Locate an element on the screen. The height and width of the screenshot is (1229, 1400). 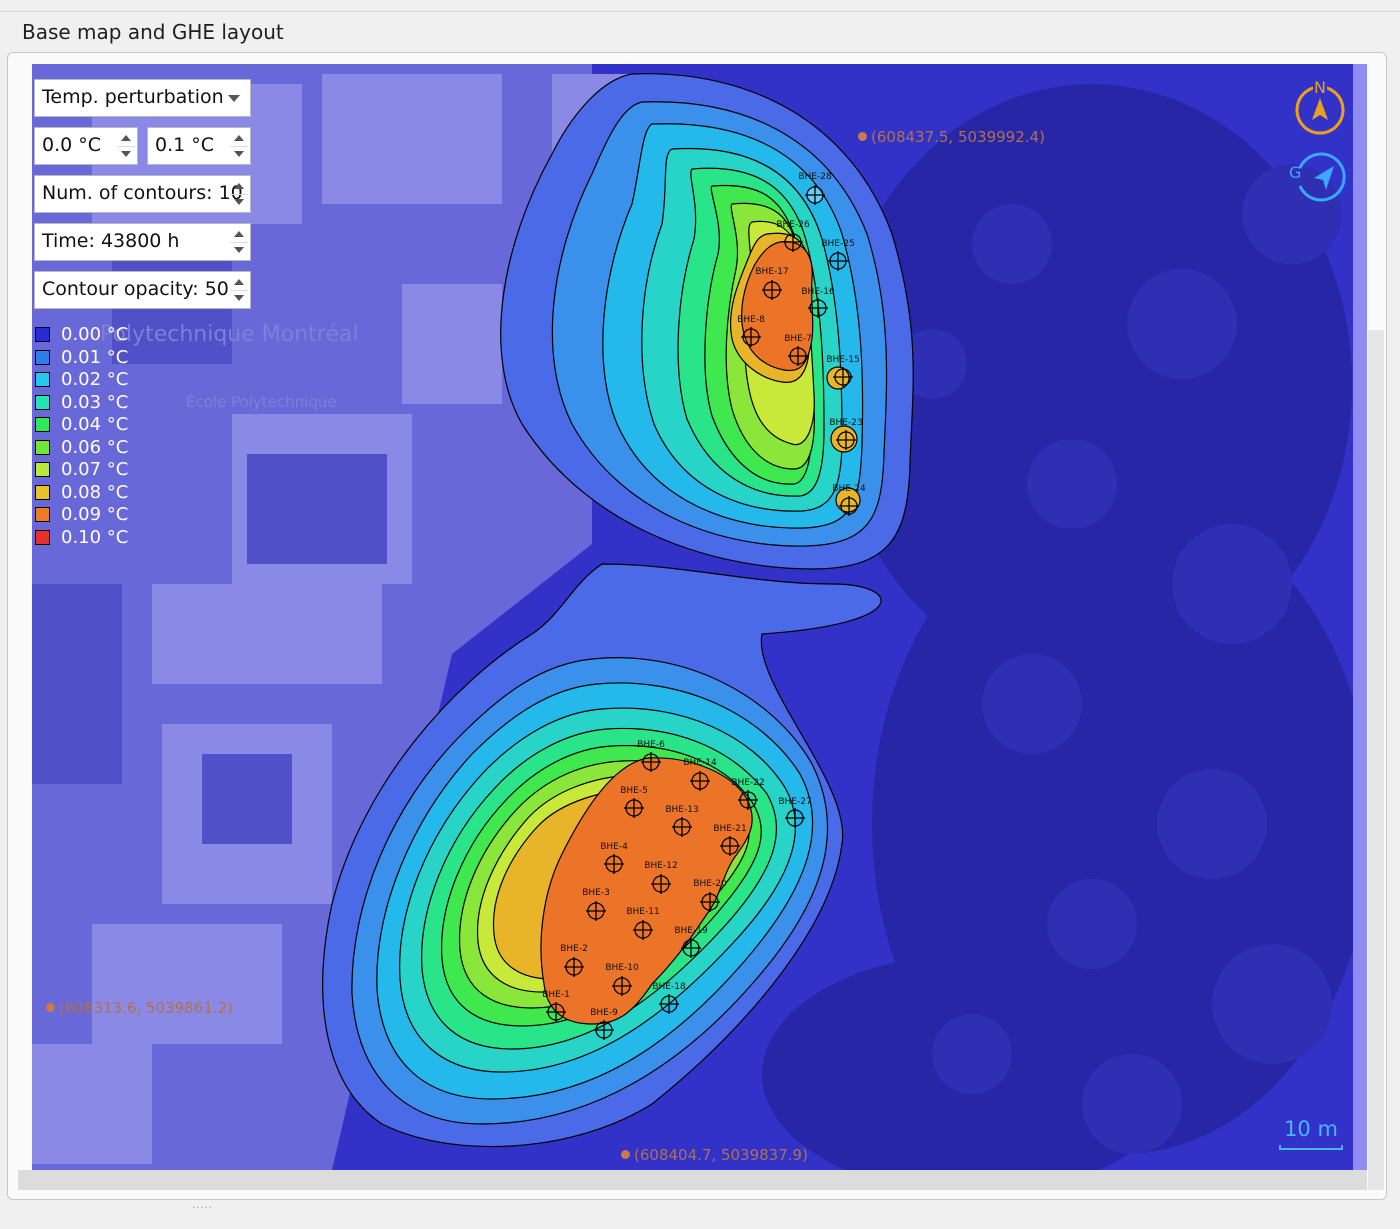
bhe-label: BHE-22 is located at coordinates (748, 783).